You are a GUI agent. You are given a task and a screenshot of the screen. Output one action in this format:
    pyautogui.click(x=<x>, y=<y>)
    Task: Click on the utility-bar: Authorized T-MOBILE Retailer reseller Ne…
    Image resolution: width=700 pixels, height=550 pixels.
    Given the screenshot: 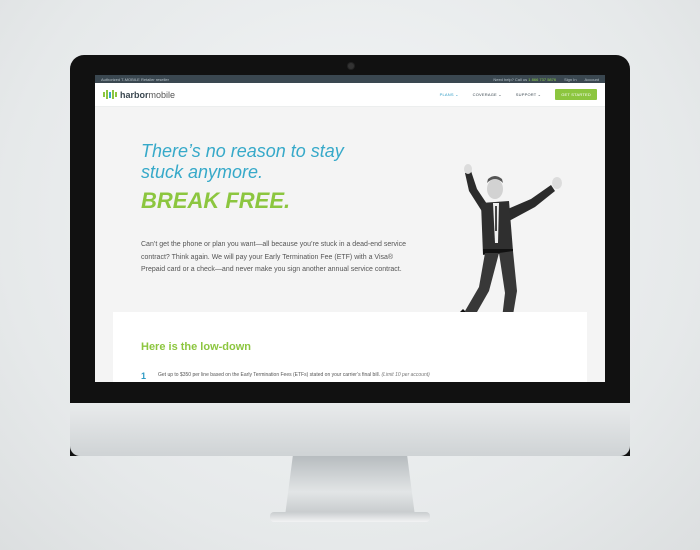 What is the action you would take?
    pyautogui.click(x=350, y=79)
    